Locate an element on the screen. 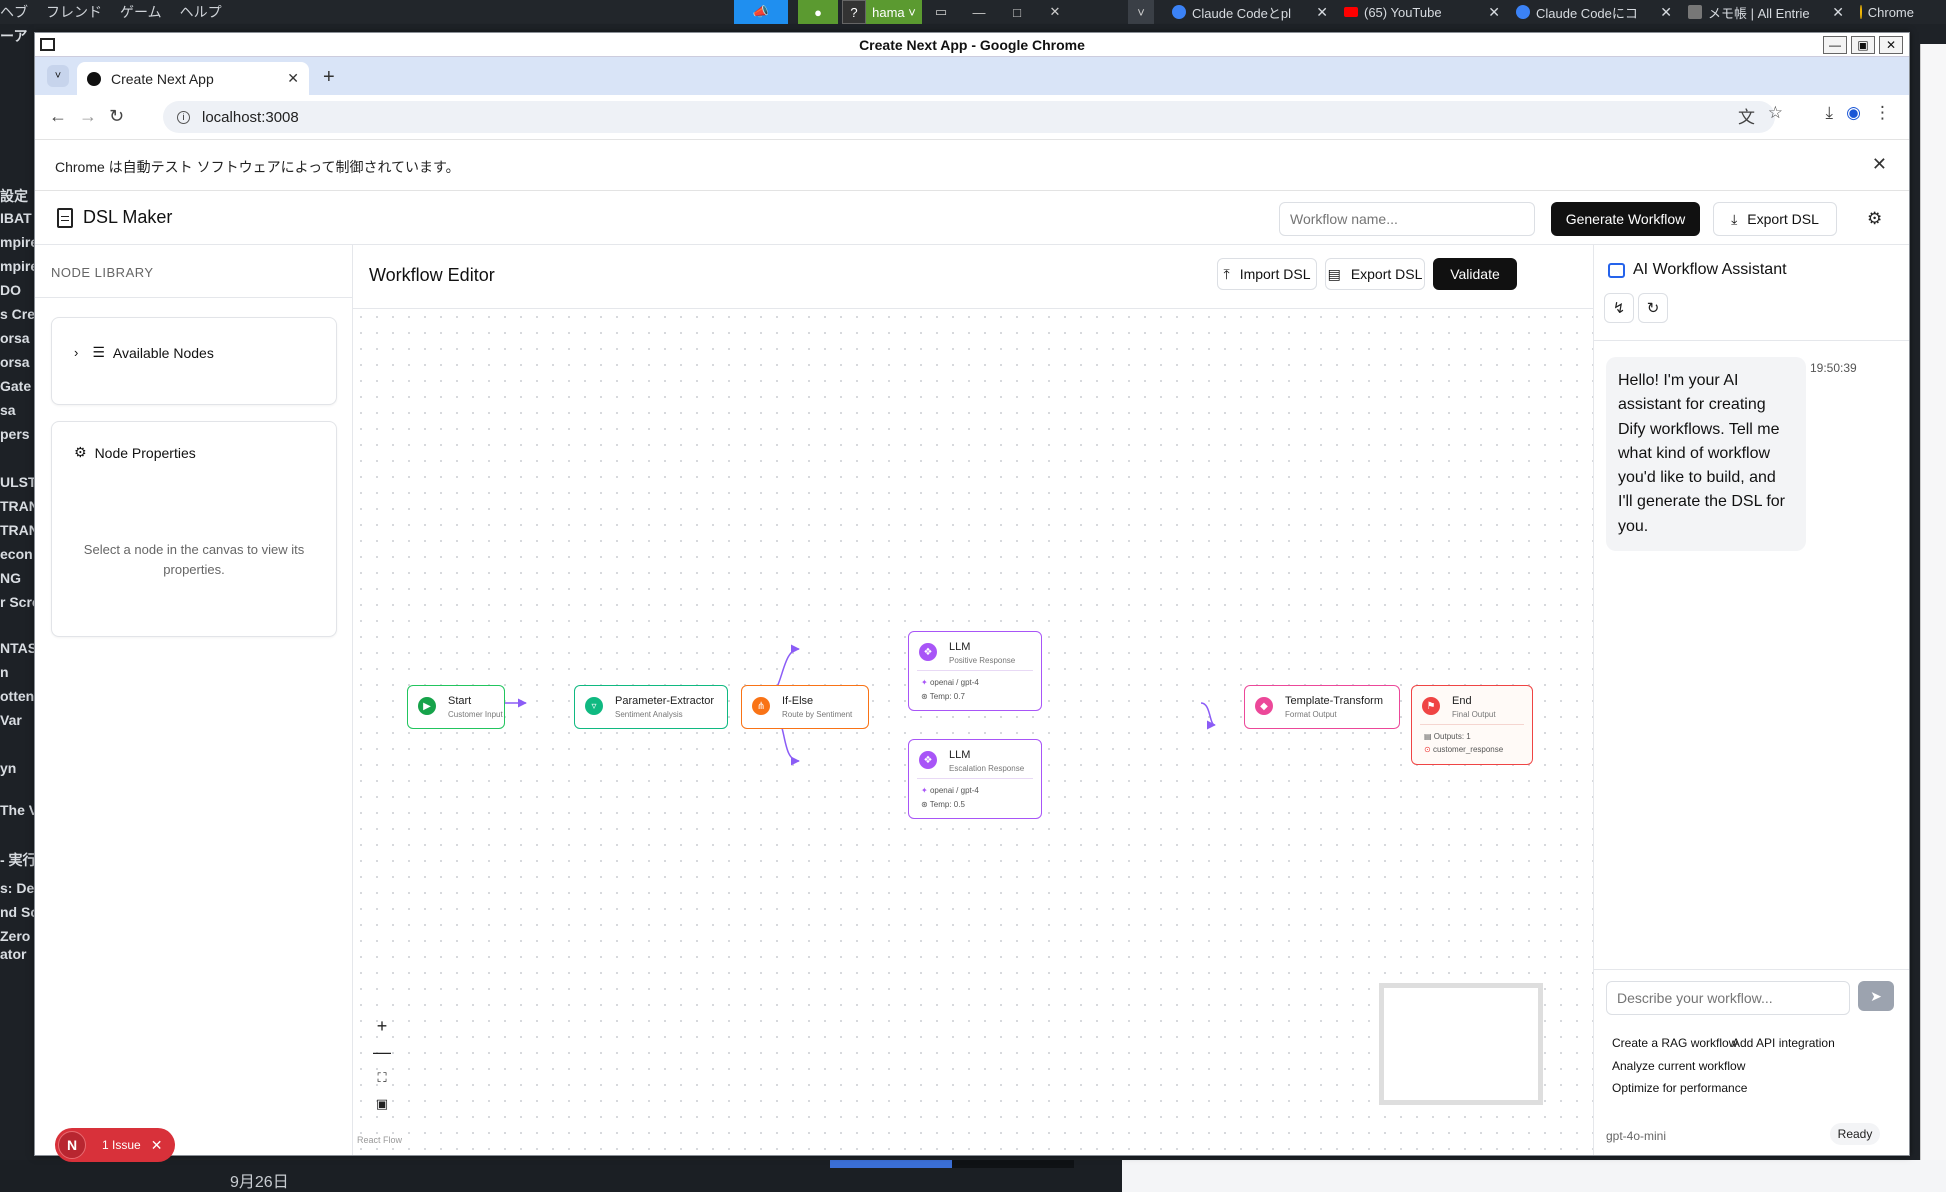 Image resolution: width=1946 pixels, height=1192 pixels. info-icon: i is located at coordinates (183, 117).